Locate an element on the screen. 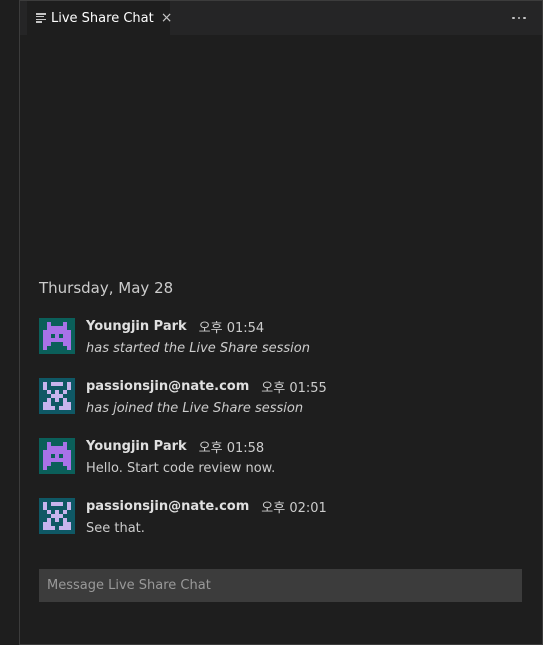 The width and height of the screenshot is (543, 645). tab-live-share-chat: Live Share Chat × is located at coordinates (100, 18).